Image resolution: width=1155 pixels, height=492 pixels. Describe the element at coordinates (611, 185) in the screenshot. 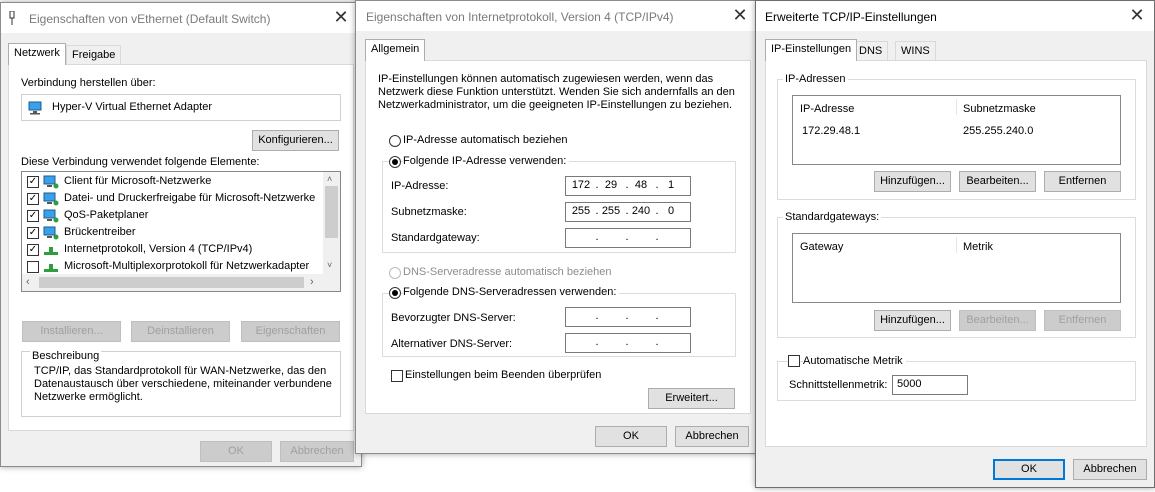

I see `ip-octet-2: 29` at that location.